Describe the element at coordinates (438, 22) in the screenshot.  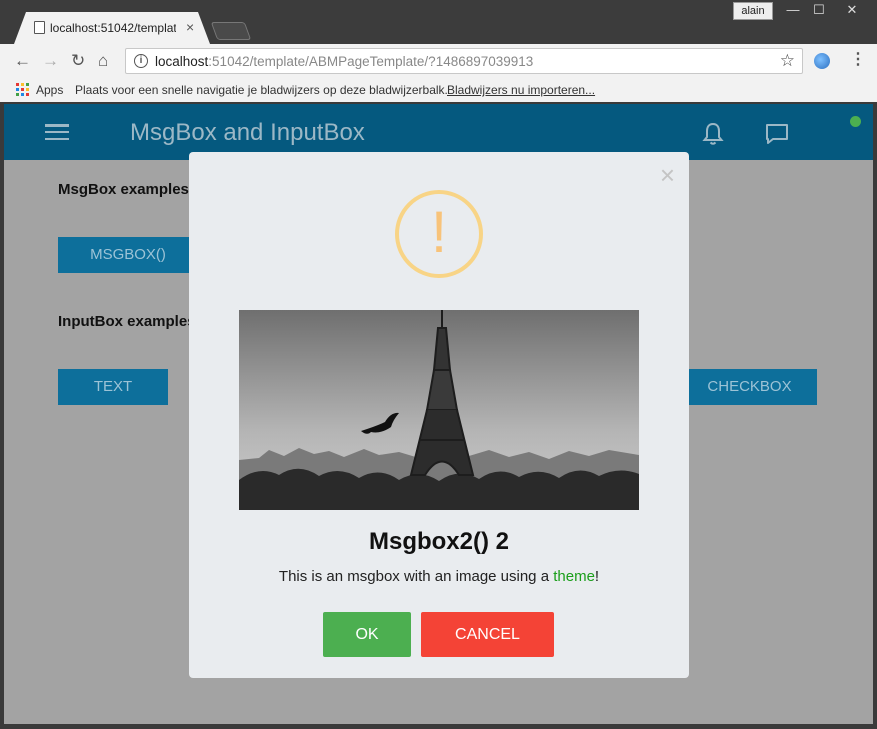
I see `title-bar: localhost:51042/template × alain — ☐ ✕` at that location.